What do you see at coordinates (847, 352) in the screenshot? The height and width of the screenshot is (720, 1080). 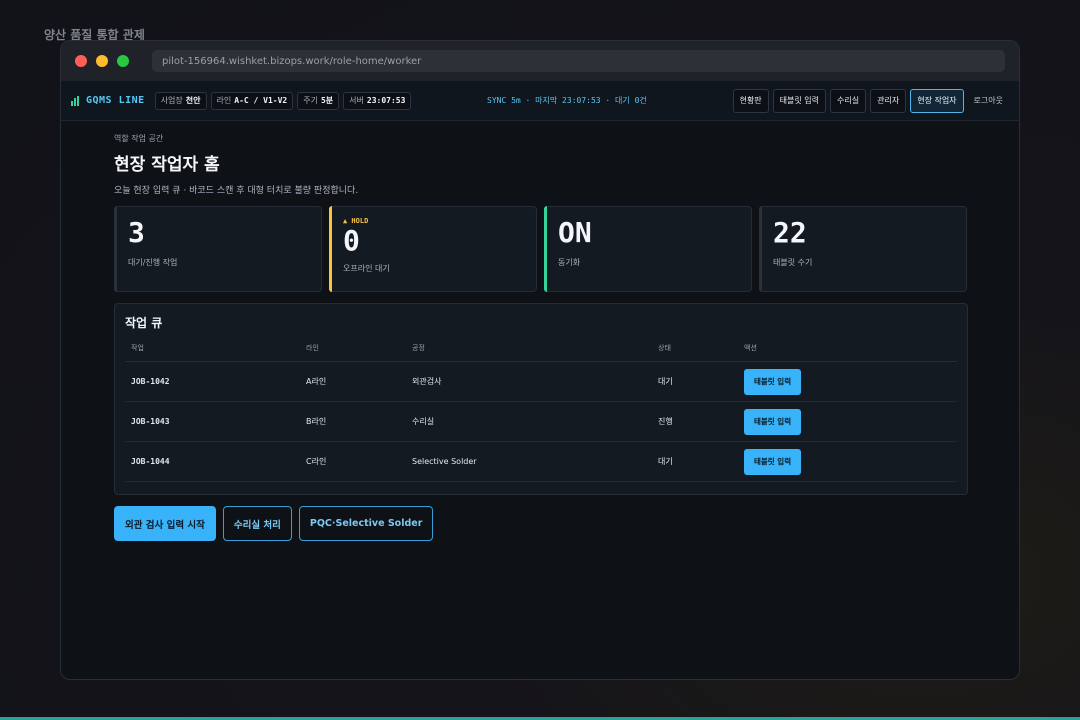 I see `column-header: 액션` at bounding box center [847, 352].